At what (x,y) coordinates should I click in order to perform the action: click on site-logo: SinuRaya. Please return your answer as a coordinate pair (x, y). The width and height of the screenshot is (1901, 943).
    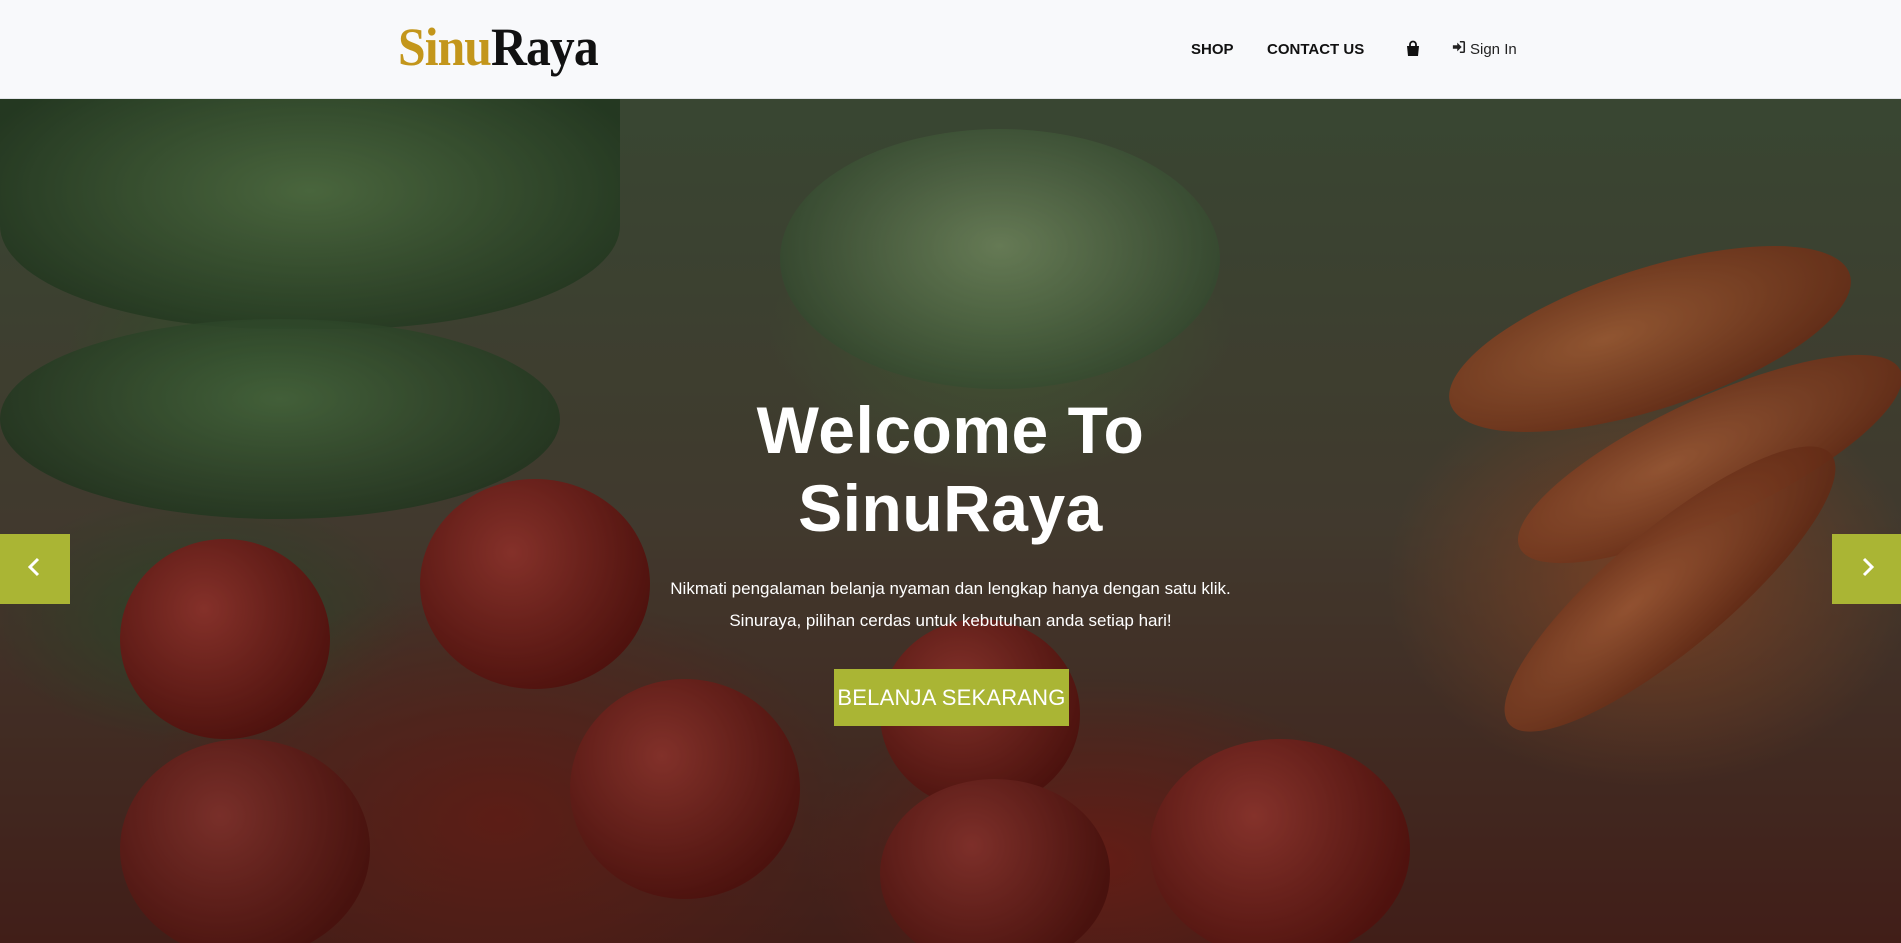
    Looking at the image, I should click on (498, 47).